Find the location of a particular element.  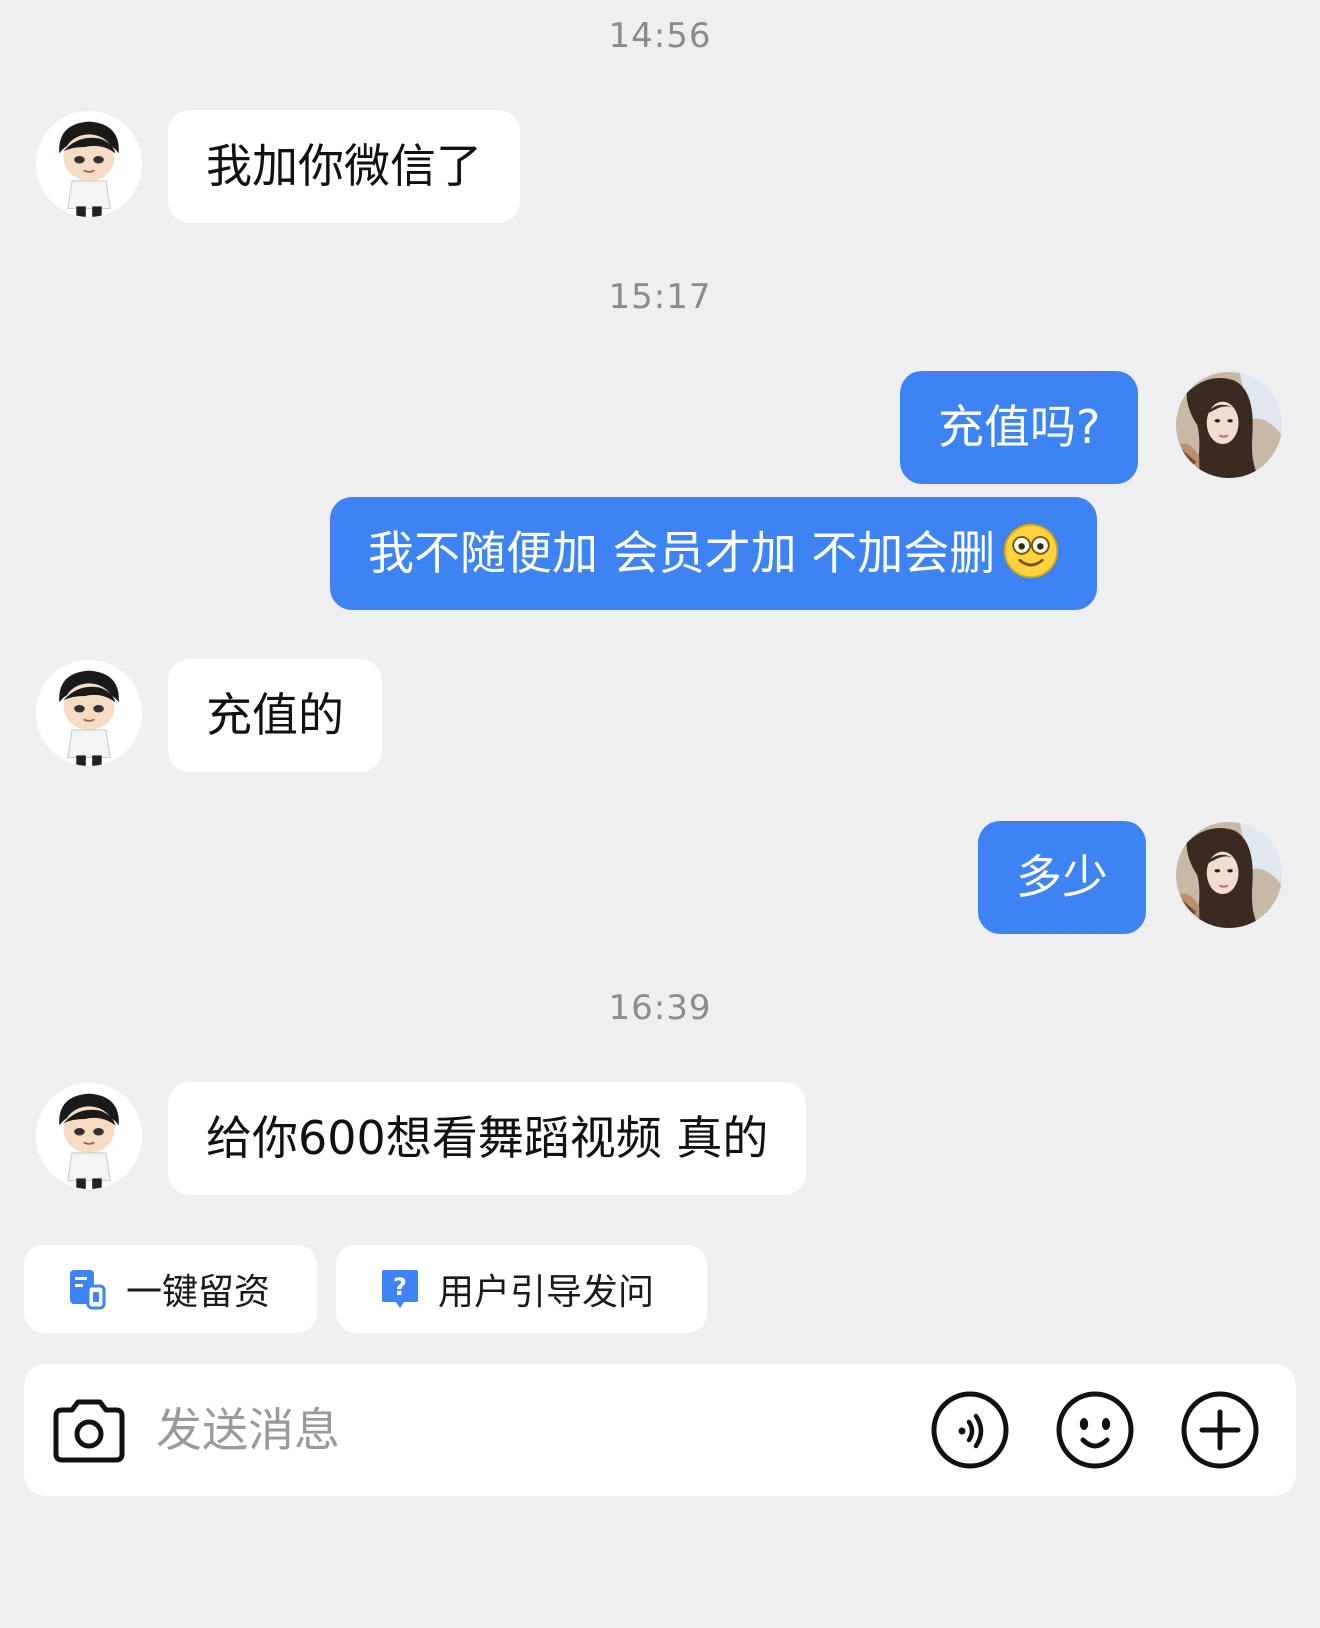

message-input-bar: 发送消息 is located at coordinates (660, 1430).